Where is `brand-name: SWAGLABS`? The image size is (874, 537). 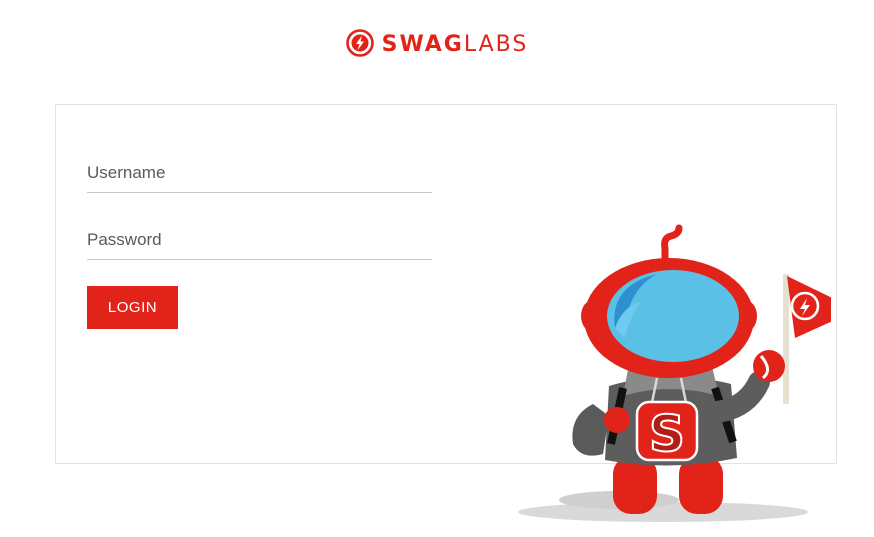 brand-name: SWAGLABS is located at coordinates (455, 45).